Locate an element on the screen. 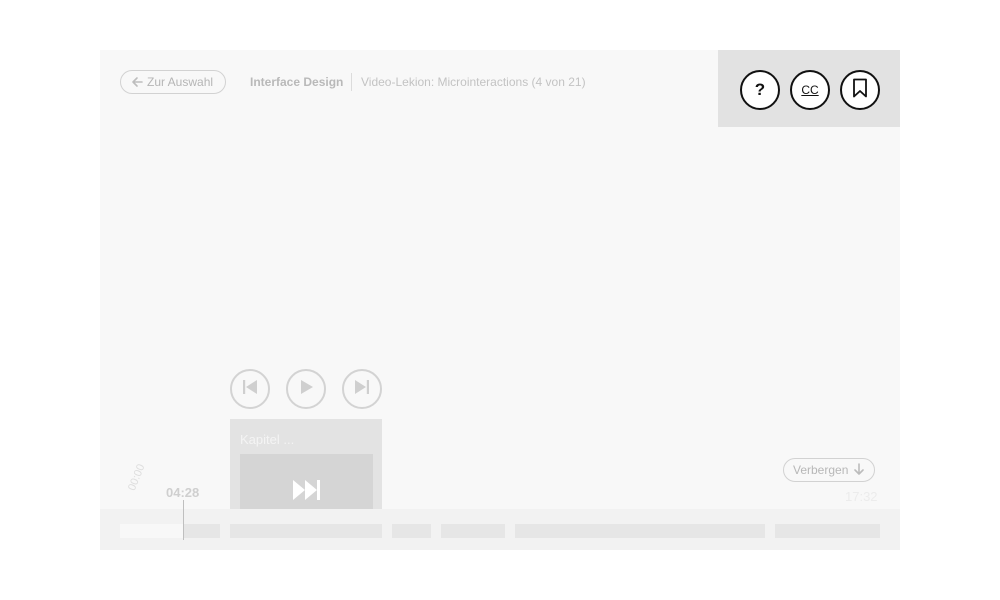 The height and width of the screenshot is (600, 1000). help-button: ? is located at coordinates (760, 90).